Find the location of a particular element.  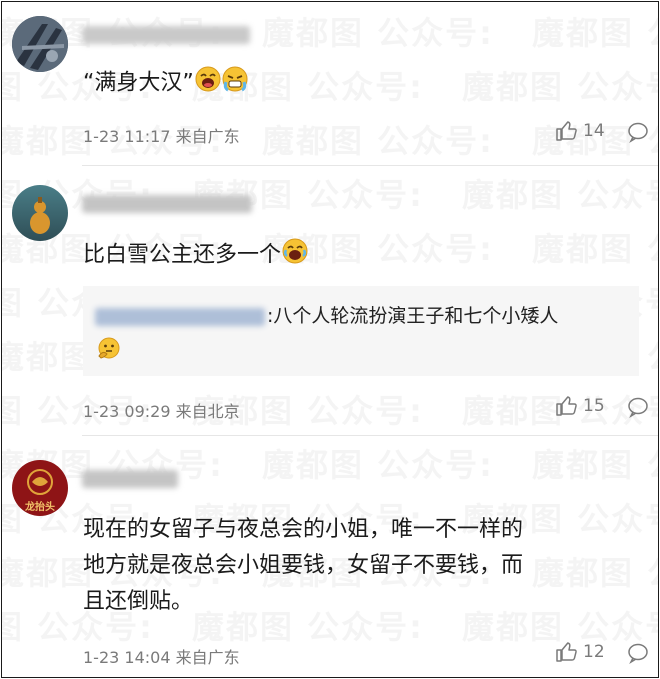

comment-text-content: “满身大汉” is located at coordinates (138, 83).